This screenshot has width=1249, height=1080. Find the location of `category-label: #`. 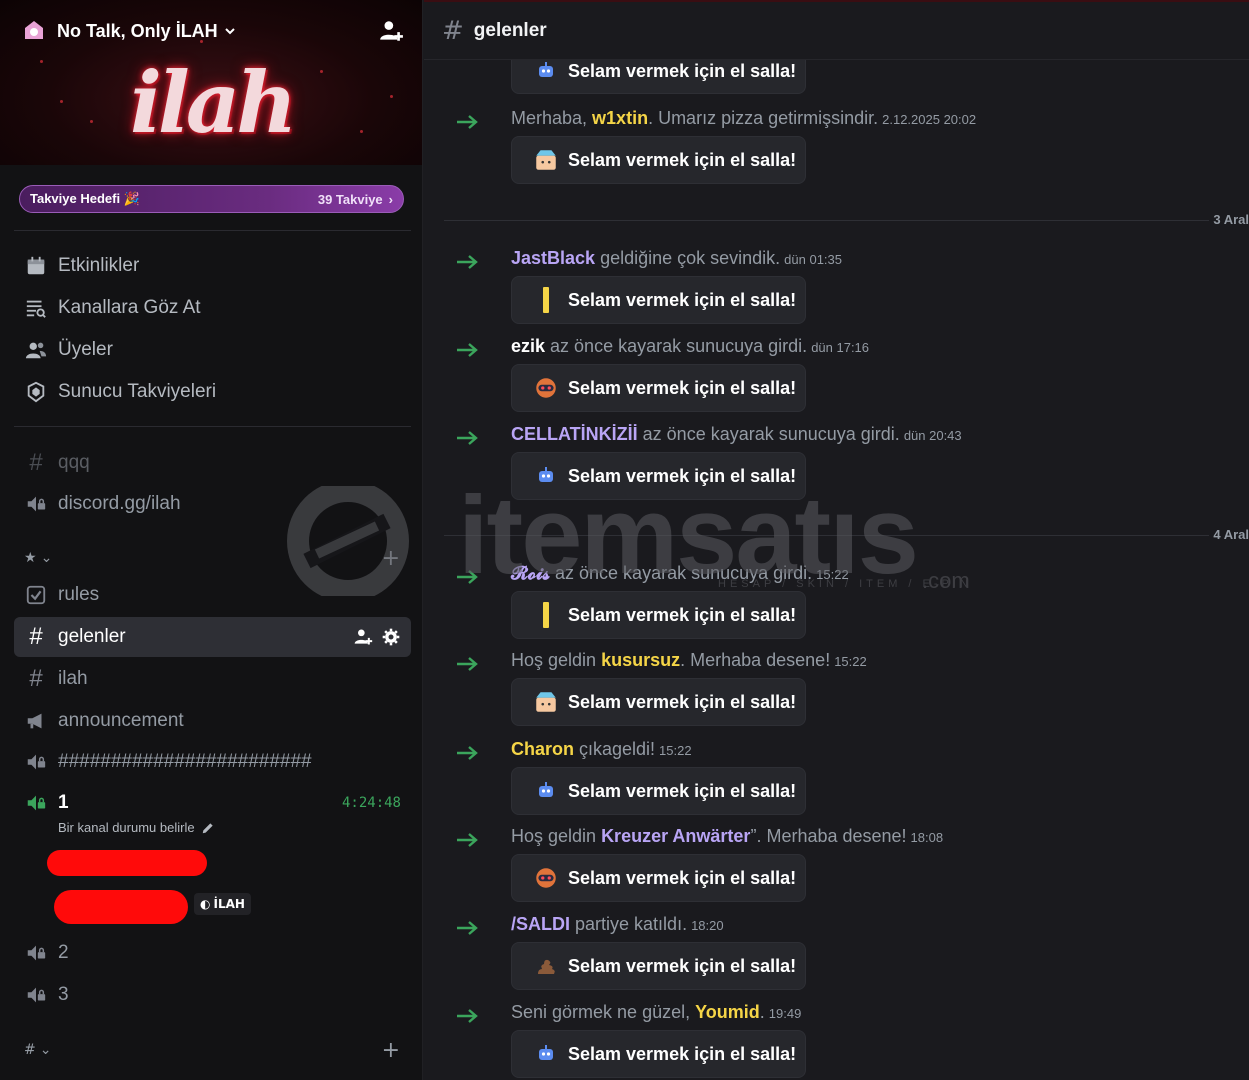

category-label: # is located at coordinates (30, 1050).